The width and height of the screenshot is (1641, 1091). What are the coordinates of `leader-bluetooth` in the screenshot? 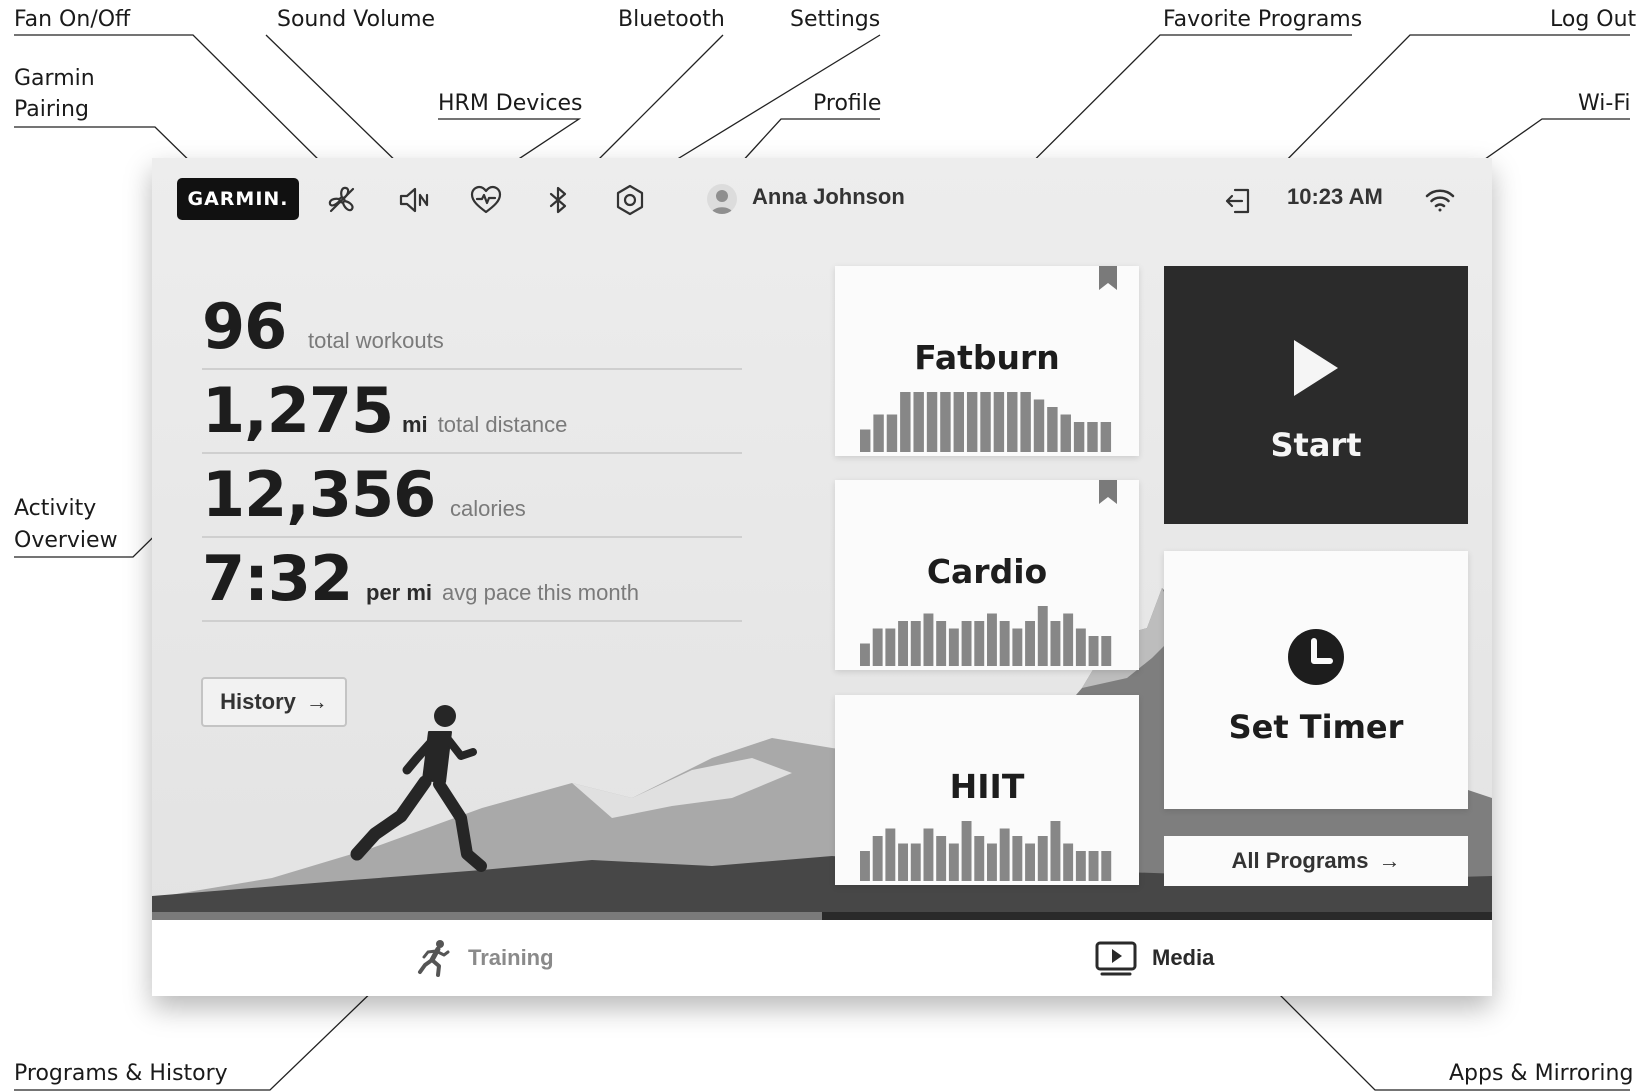 It's located at (652, 105).